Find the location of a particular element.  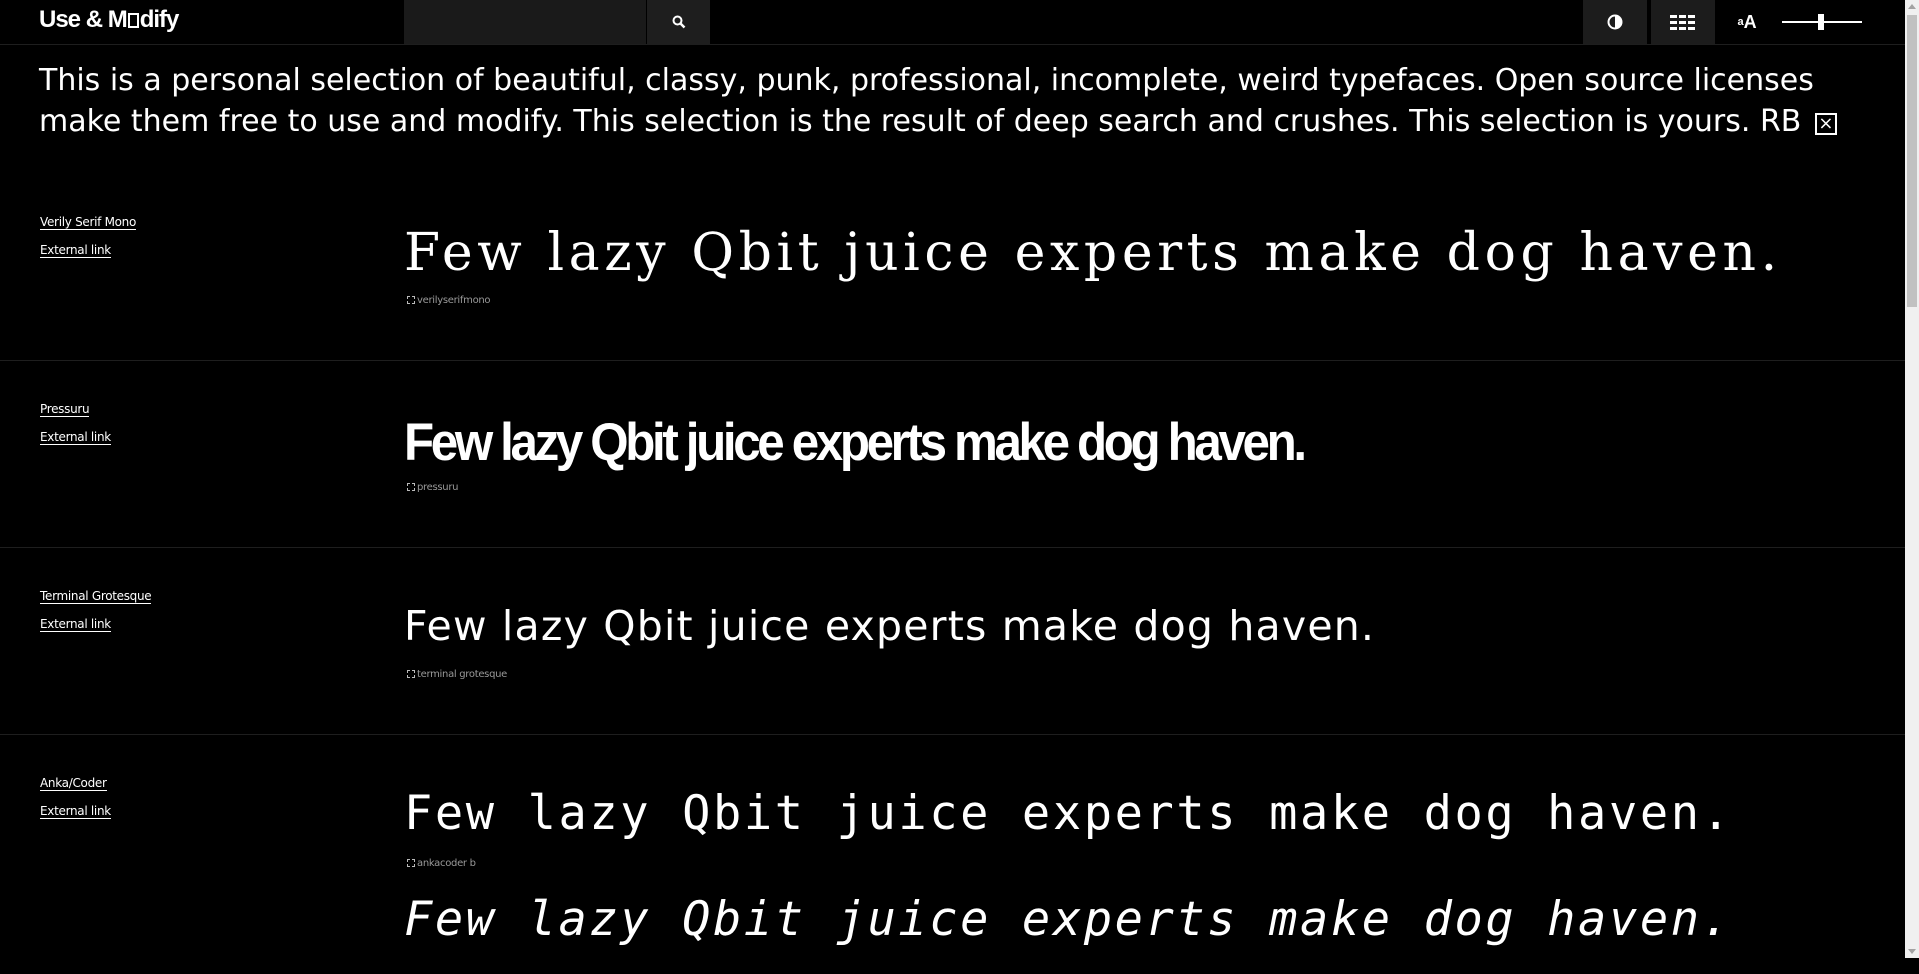

font-tag: terminal grotesque is located at coordinates (457, 674).